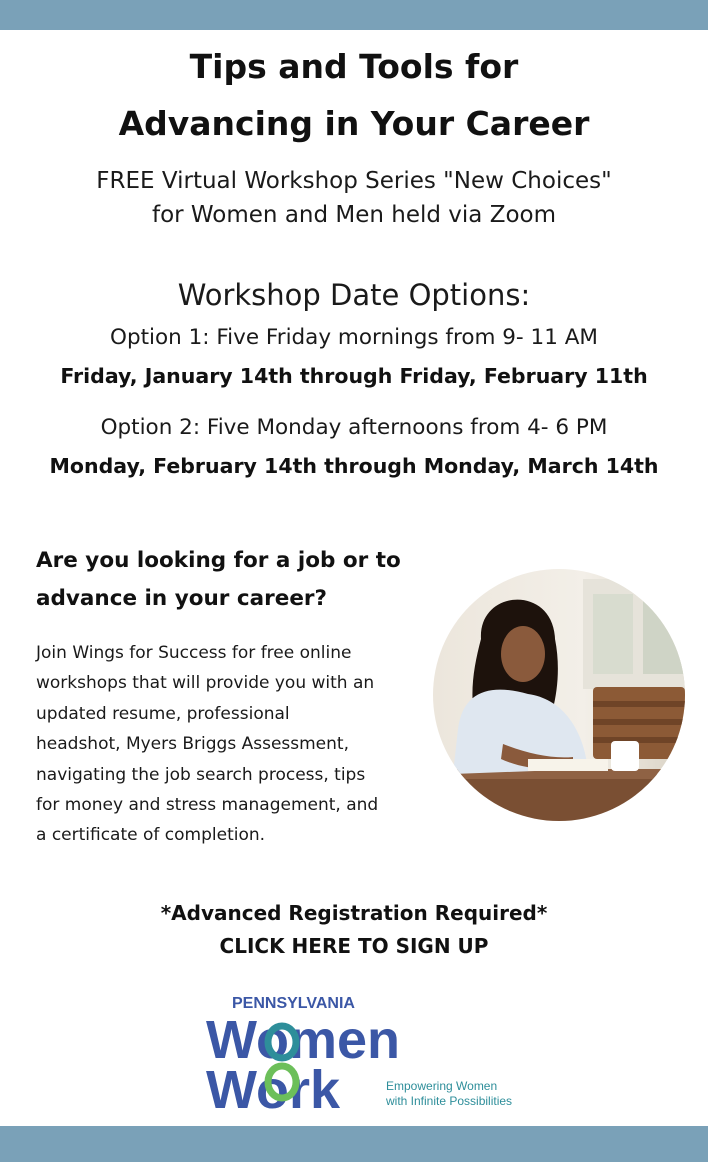  What do you see at coordinates (205, 683) in the screenshot?
I see `description-line: workshops that will provide you with an` at bounding box center [205, 683].